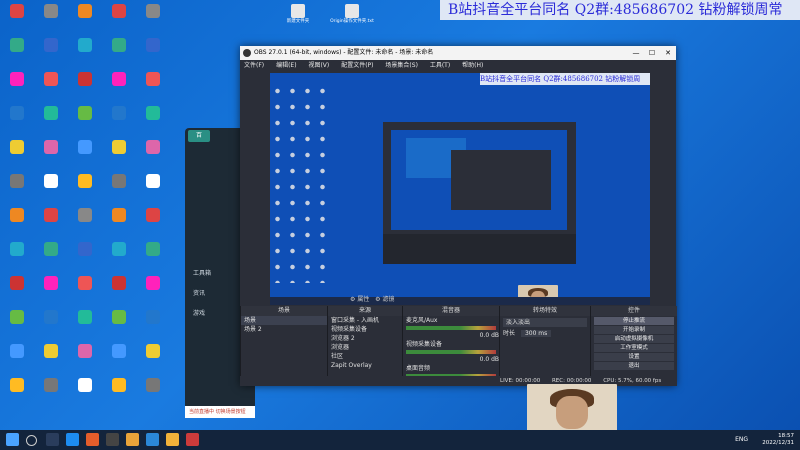 This screenshot has width=800, height=450. Describe the element at coordinates (365, 338) in the screenshot. I see `source-item: 浏览器 2` at that location.